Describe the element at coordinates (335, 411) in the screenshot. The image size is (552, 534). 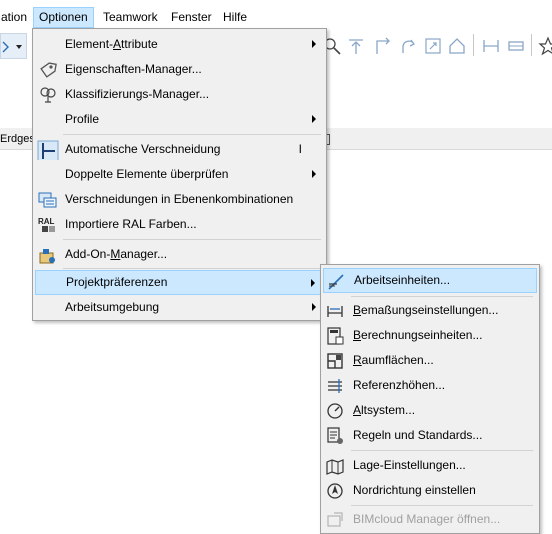
I see `legacy-gauge-icon` at that location.